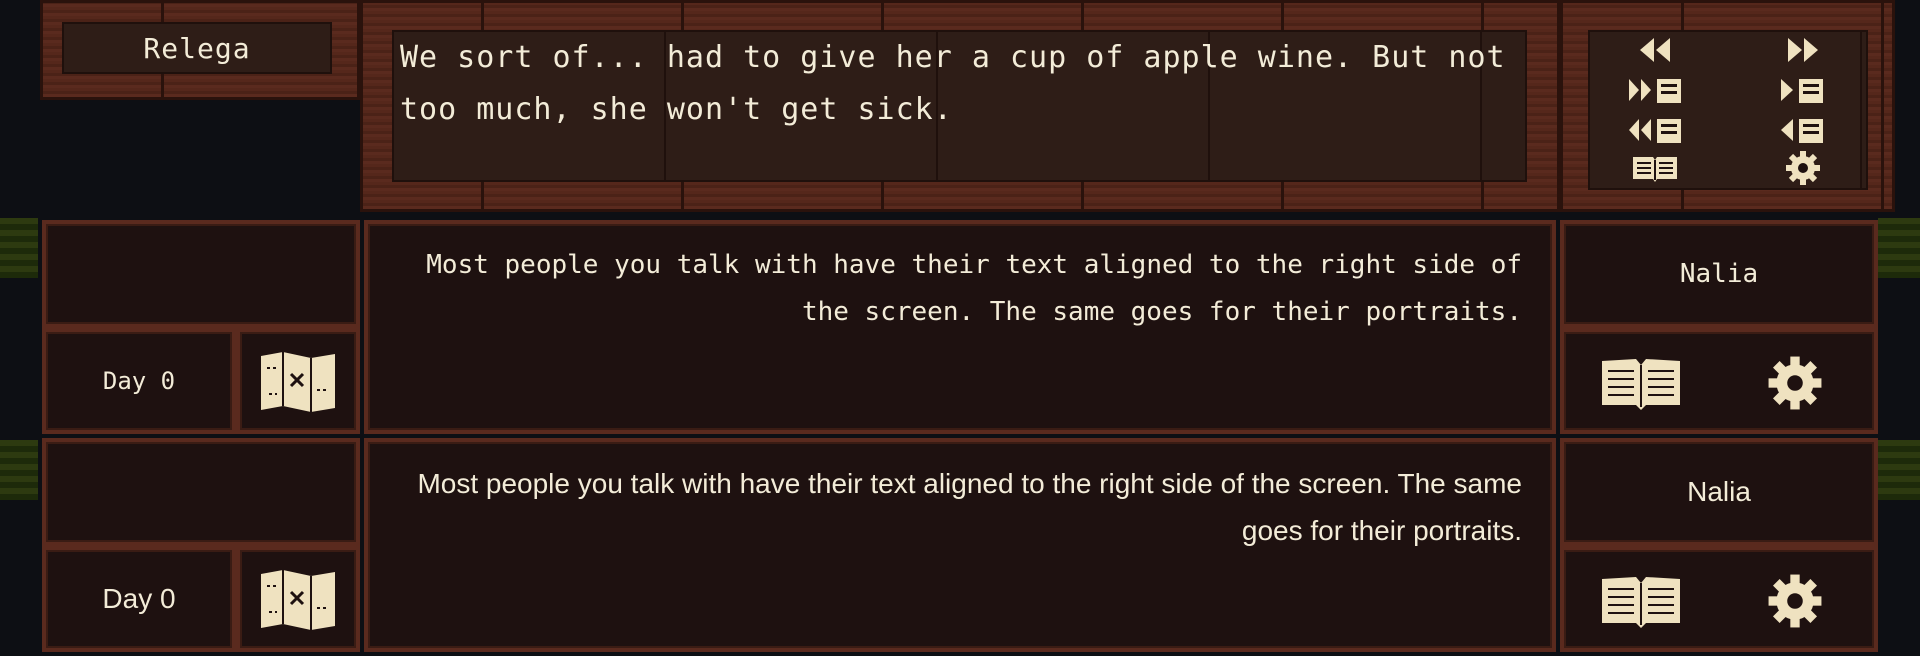 Image resolution: width=1920 pixels, height=656 pixels. I want to click on quick-save-button, so click(1803, 90).